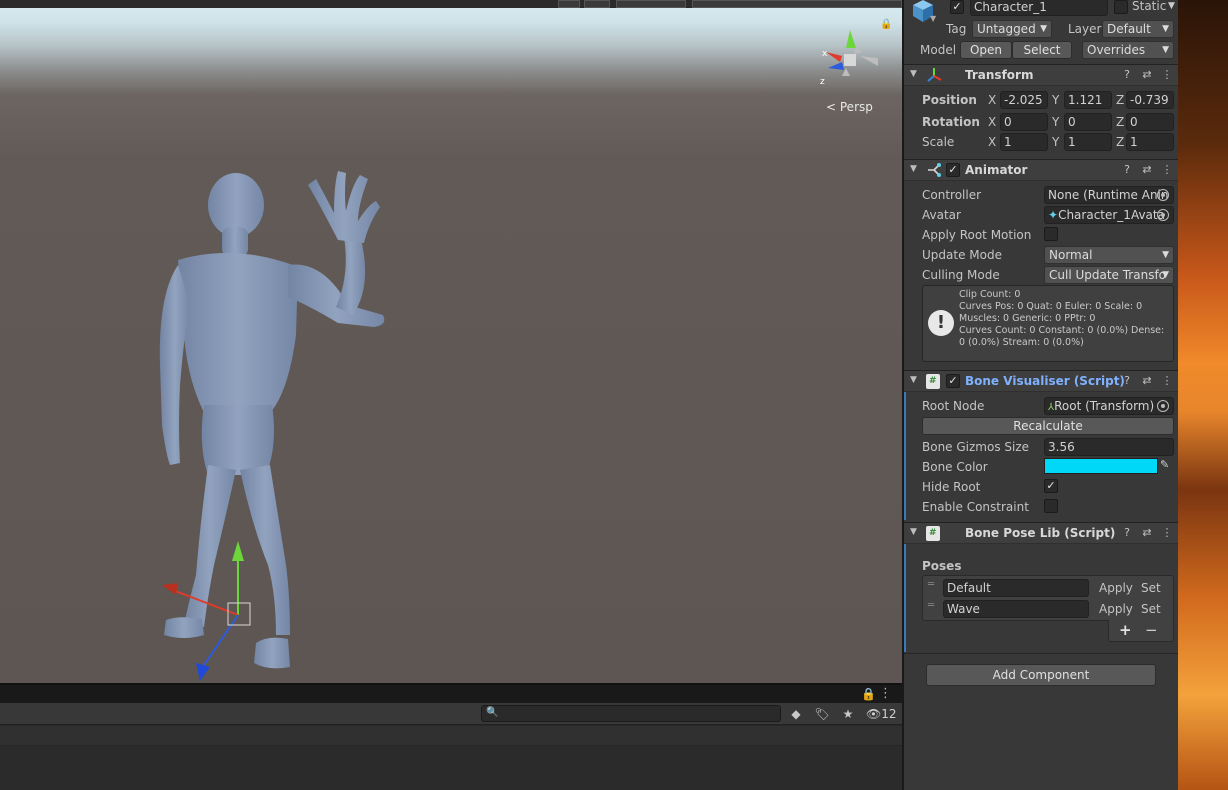 The width and height of the screenshot is (1228, 790). What do you see at coordinates (1109, 195) in the screenshot?
I see `controller-field: None (Runtime Anin` at bounding box center [1109, 195].